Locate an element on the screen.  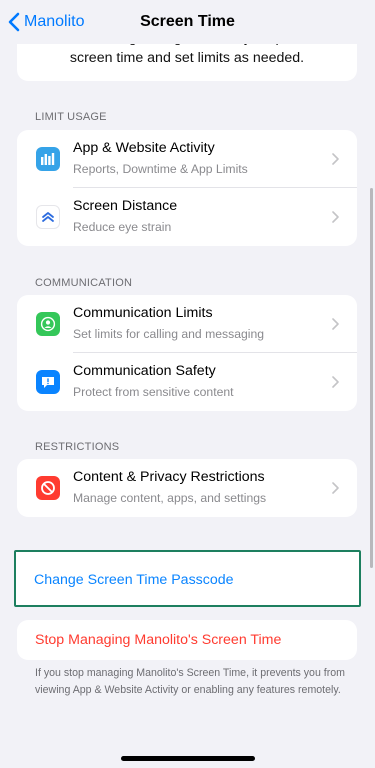
chart-icon is located at coordinates (48, 159).